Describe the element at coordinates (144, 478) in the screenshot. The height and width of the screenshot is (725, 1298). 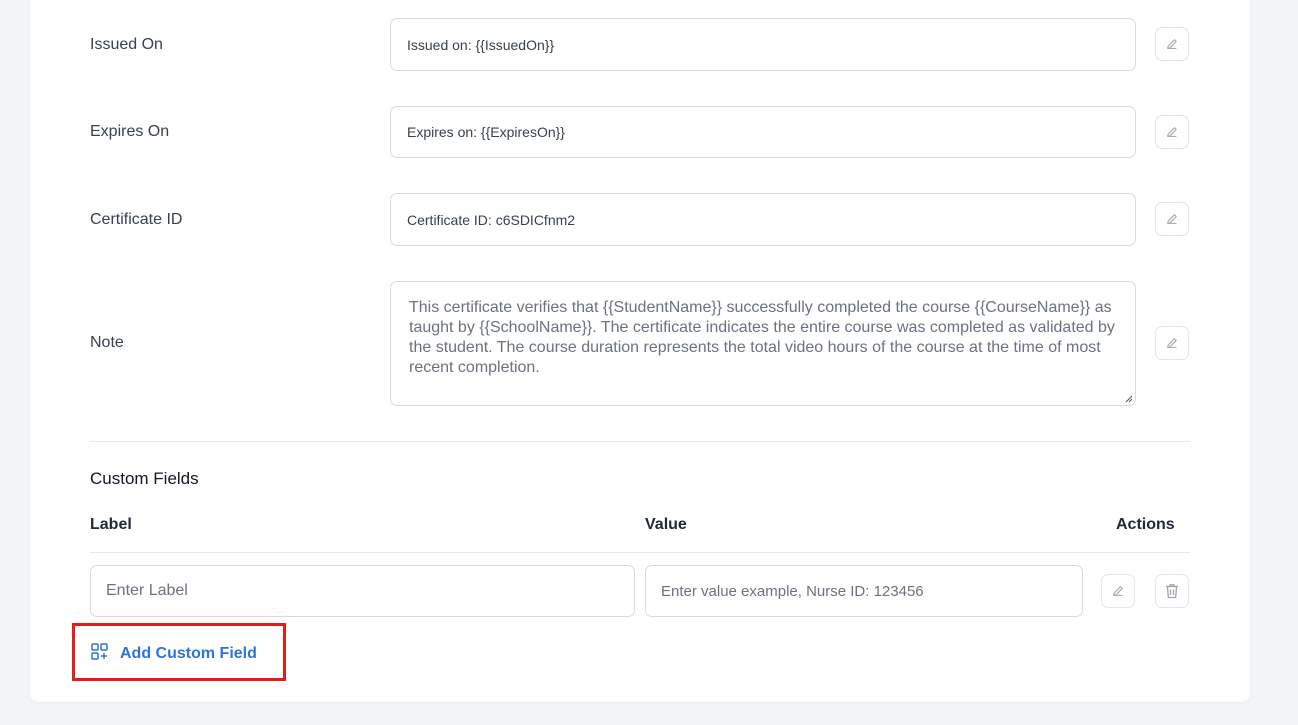
I see `custom-fields-title: Custom Fields` at that location.